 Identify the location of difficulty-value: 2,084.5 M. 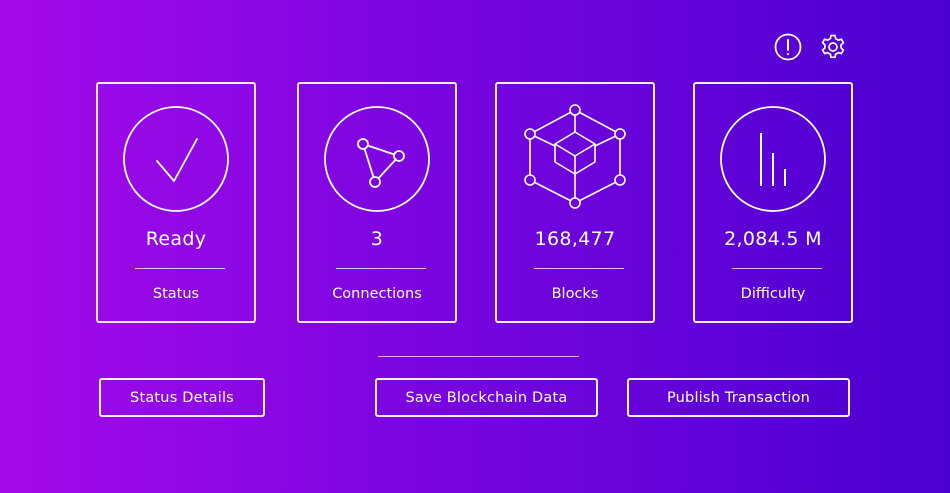
(773, 239).